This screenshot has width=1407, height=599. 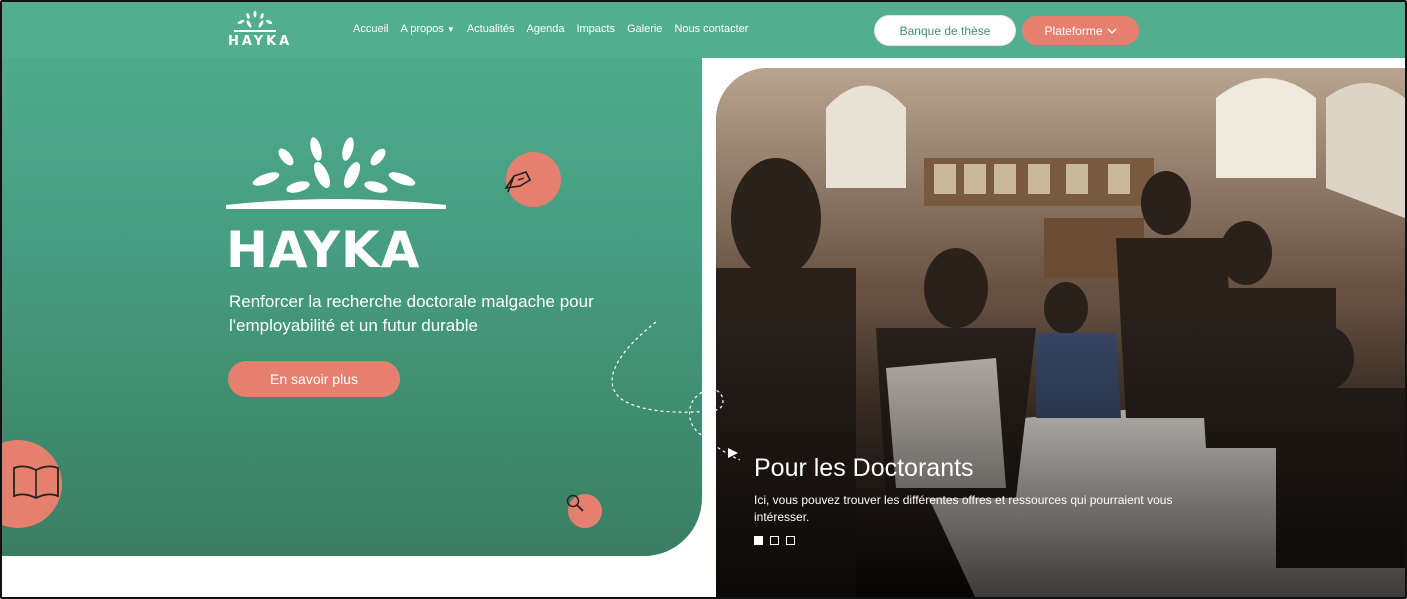 I want to click on nav-item-nous-contacter: Nous contacter, so click(x=711, y=29).